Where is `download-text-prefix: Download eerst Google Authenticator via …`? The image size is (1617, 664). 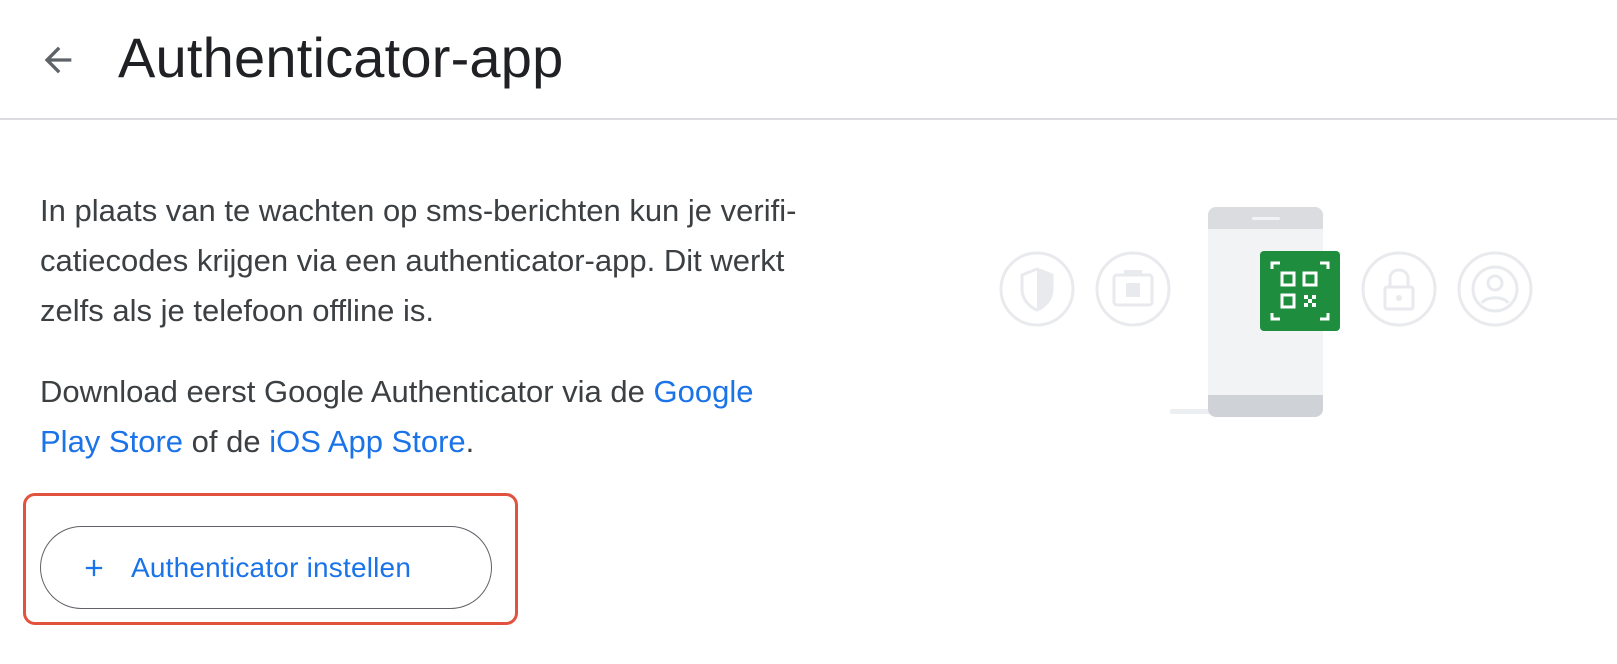 download-text-prefix: Download eerst Google Authenticator via … is located at coordinates (347, 391).